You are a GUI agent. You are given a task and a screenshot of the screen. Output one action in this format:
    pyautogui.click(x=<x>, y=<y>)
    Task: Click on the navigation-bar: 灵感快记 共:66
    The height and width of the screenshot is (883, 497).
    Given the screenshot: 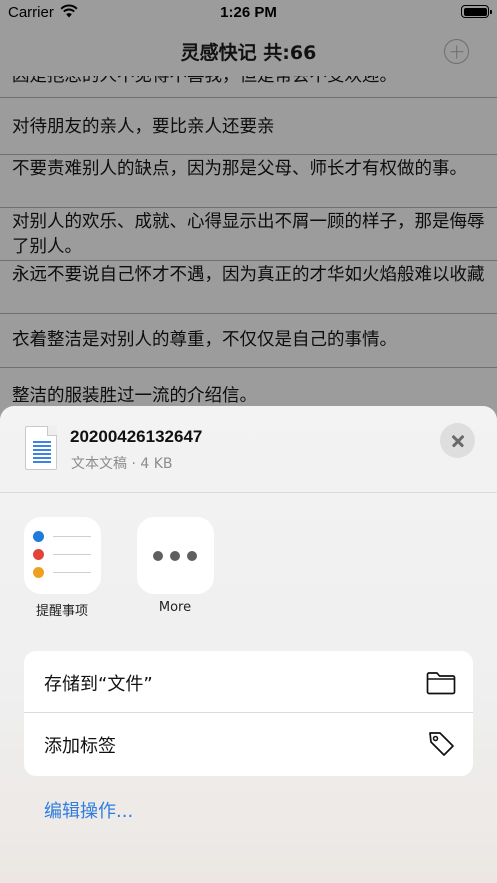 What is the action you would take?
    pyautogui.click(x=248, y=51)
    